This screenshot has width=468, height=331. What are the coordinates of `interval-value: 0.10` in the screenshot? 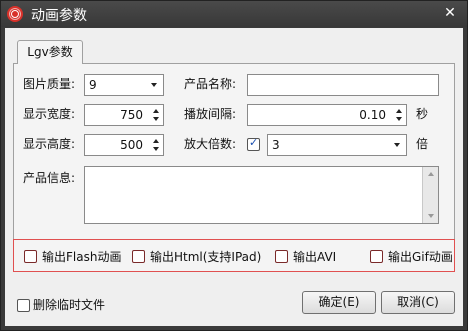 It's located at (372, 115).